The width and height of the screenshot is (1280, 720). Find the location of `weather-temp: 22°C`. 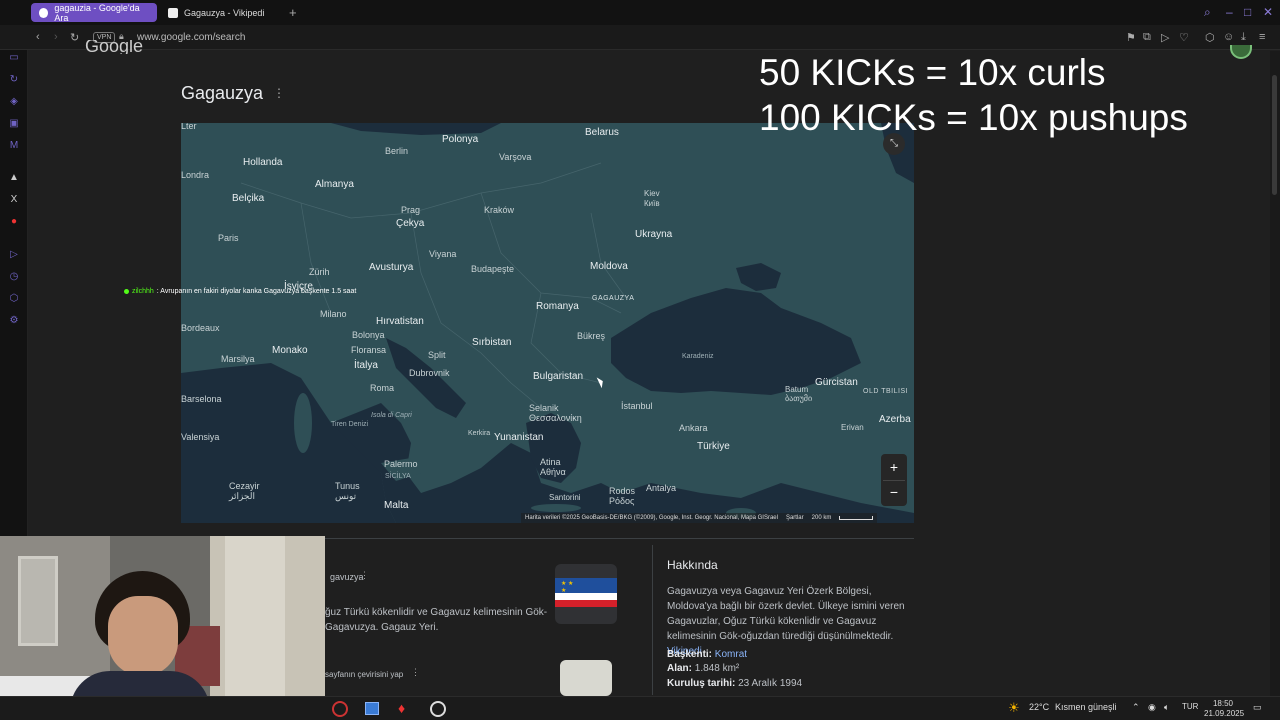

weather-temp: 22°C is located at coordinates (1039, 707).